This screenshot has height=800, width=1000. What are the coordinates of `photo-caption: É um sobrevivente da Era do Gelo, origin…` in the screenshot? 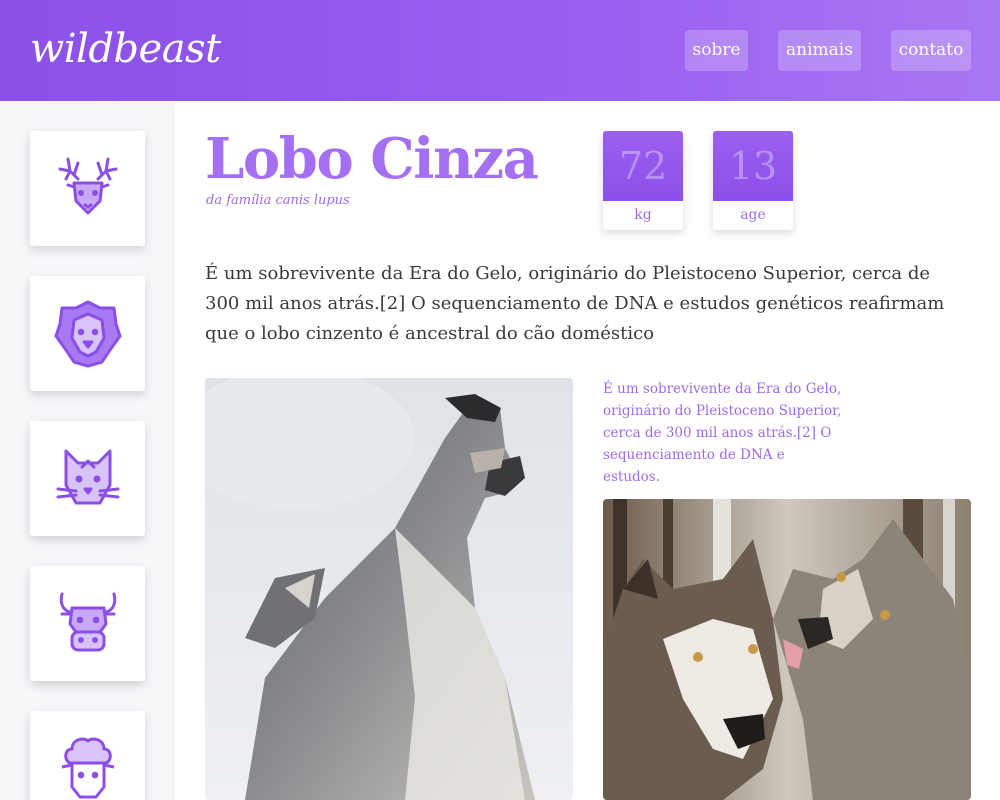 It's located at (722, 433).